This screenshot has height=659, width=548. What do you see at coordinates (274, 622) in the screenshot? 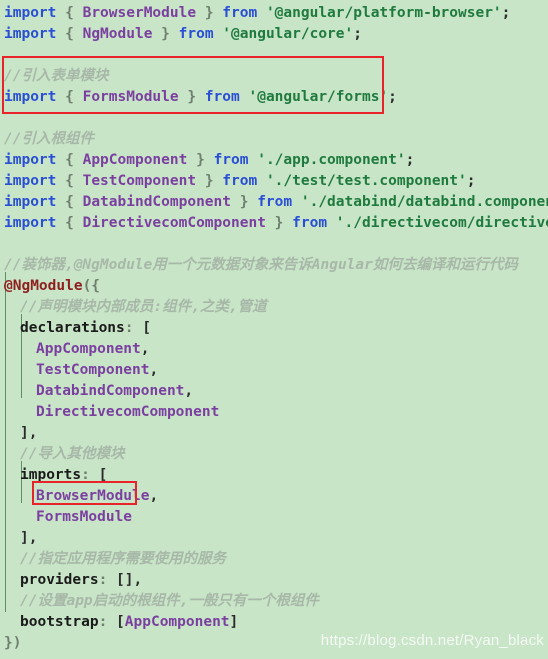
I see `code-line-30: bootstrap: [AppComponent]` at bounding box center [274, 622].